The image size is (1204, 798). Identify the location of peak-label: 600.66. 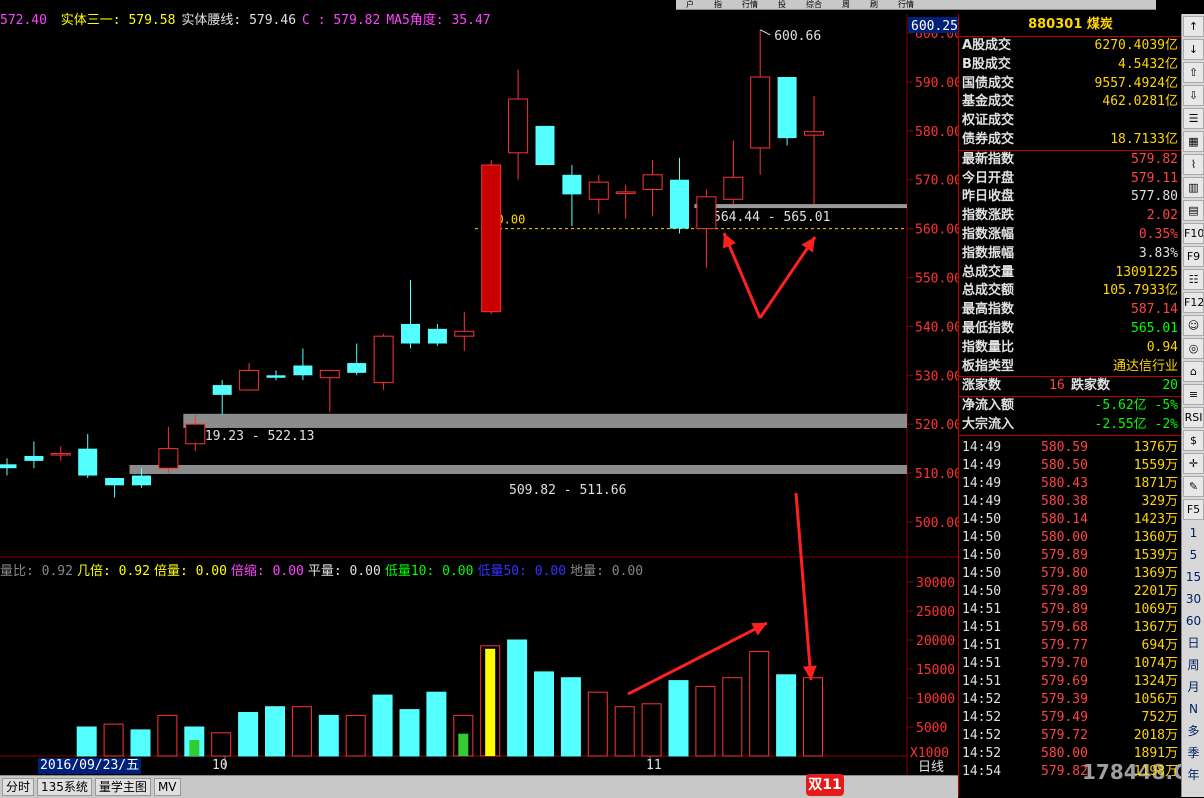
(797, 36).